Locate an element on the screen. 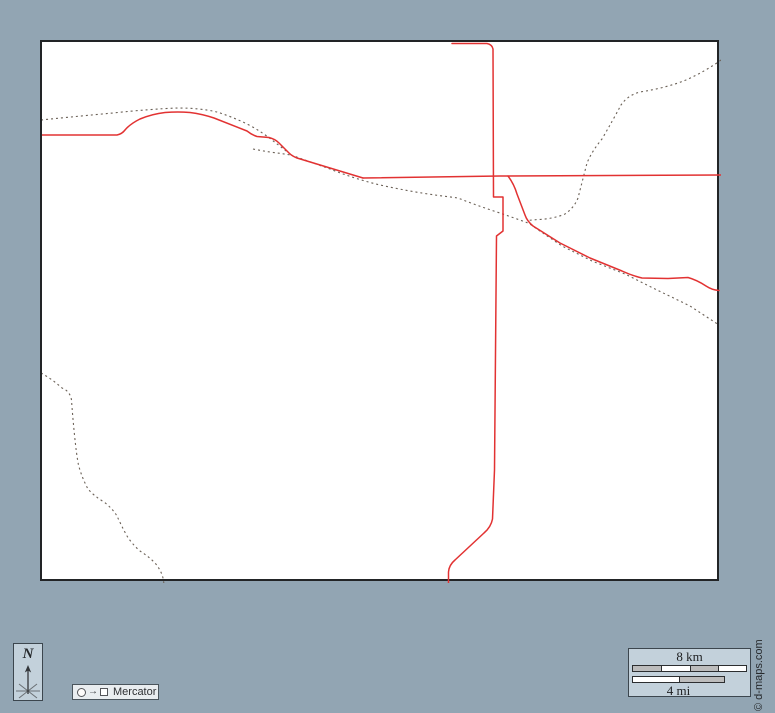 This screenshot has width=775, height=713. compass-box: N is located at coordinates (28, 672).